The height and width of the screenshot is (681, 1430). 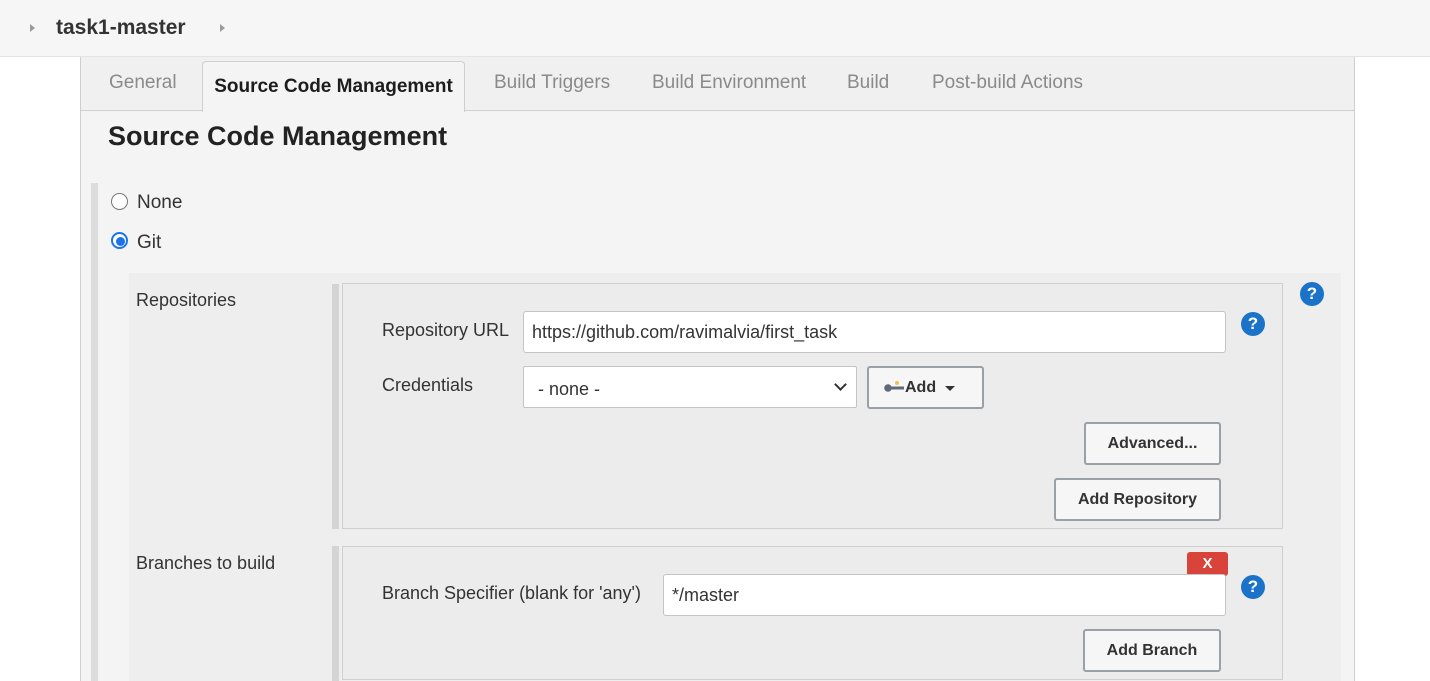 I want to click on radio-none-label: None, so click(x=159, y=203).